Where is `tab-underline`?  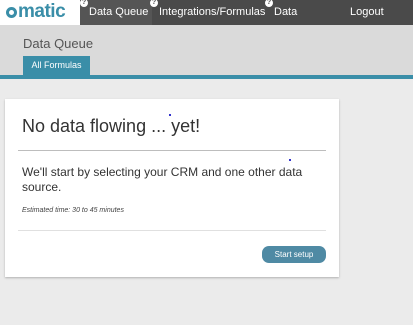
tab-underline is located at coordinates (206, 77).